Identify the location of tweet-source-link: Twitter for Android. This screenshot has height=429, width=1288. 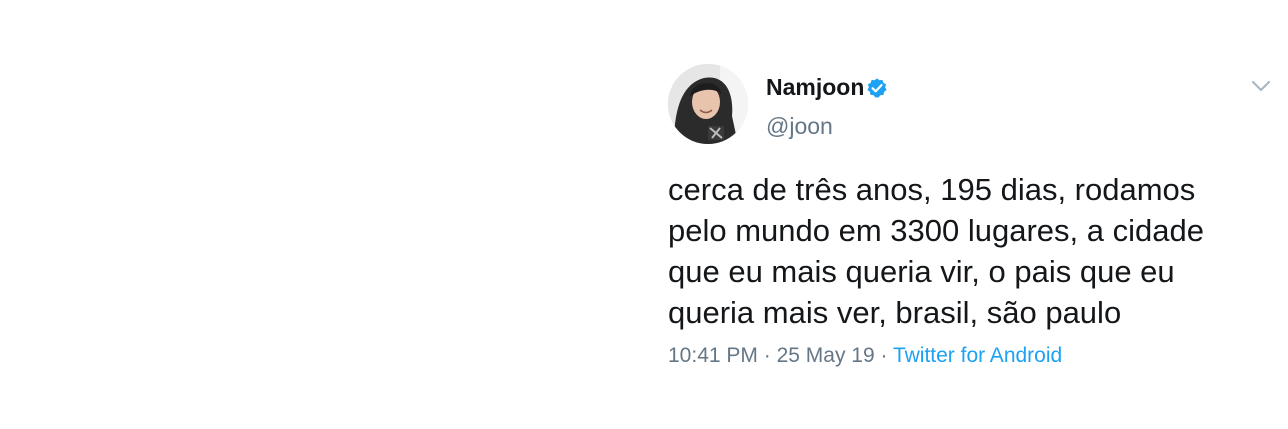
(977, 355).